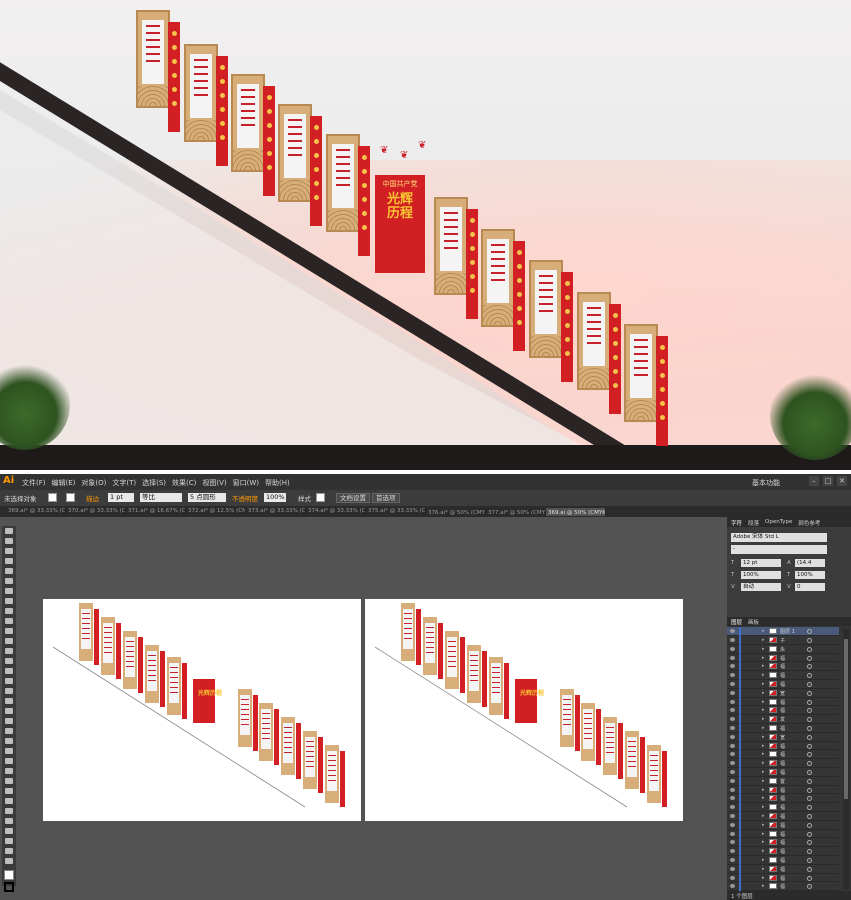  What do you see at coordinates (121, 497) in the screenshot?
I see `stroke-weight-field: 1 pt` at bounding box center [121, 497].